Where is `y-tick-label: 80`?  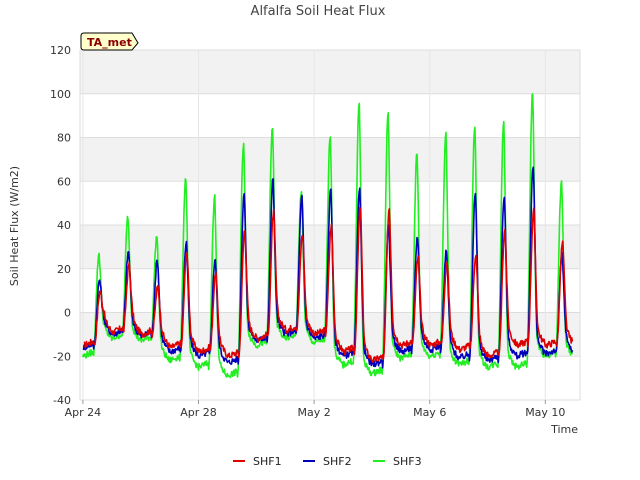 y-tick-label: 80 is located at coordinates (64, 138).